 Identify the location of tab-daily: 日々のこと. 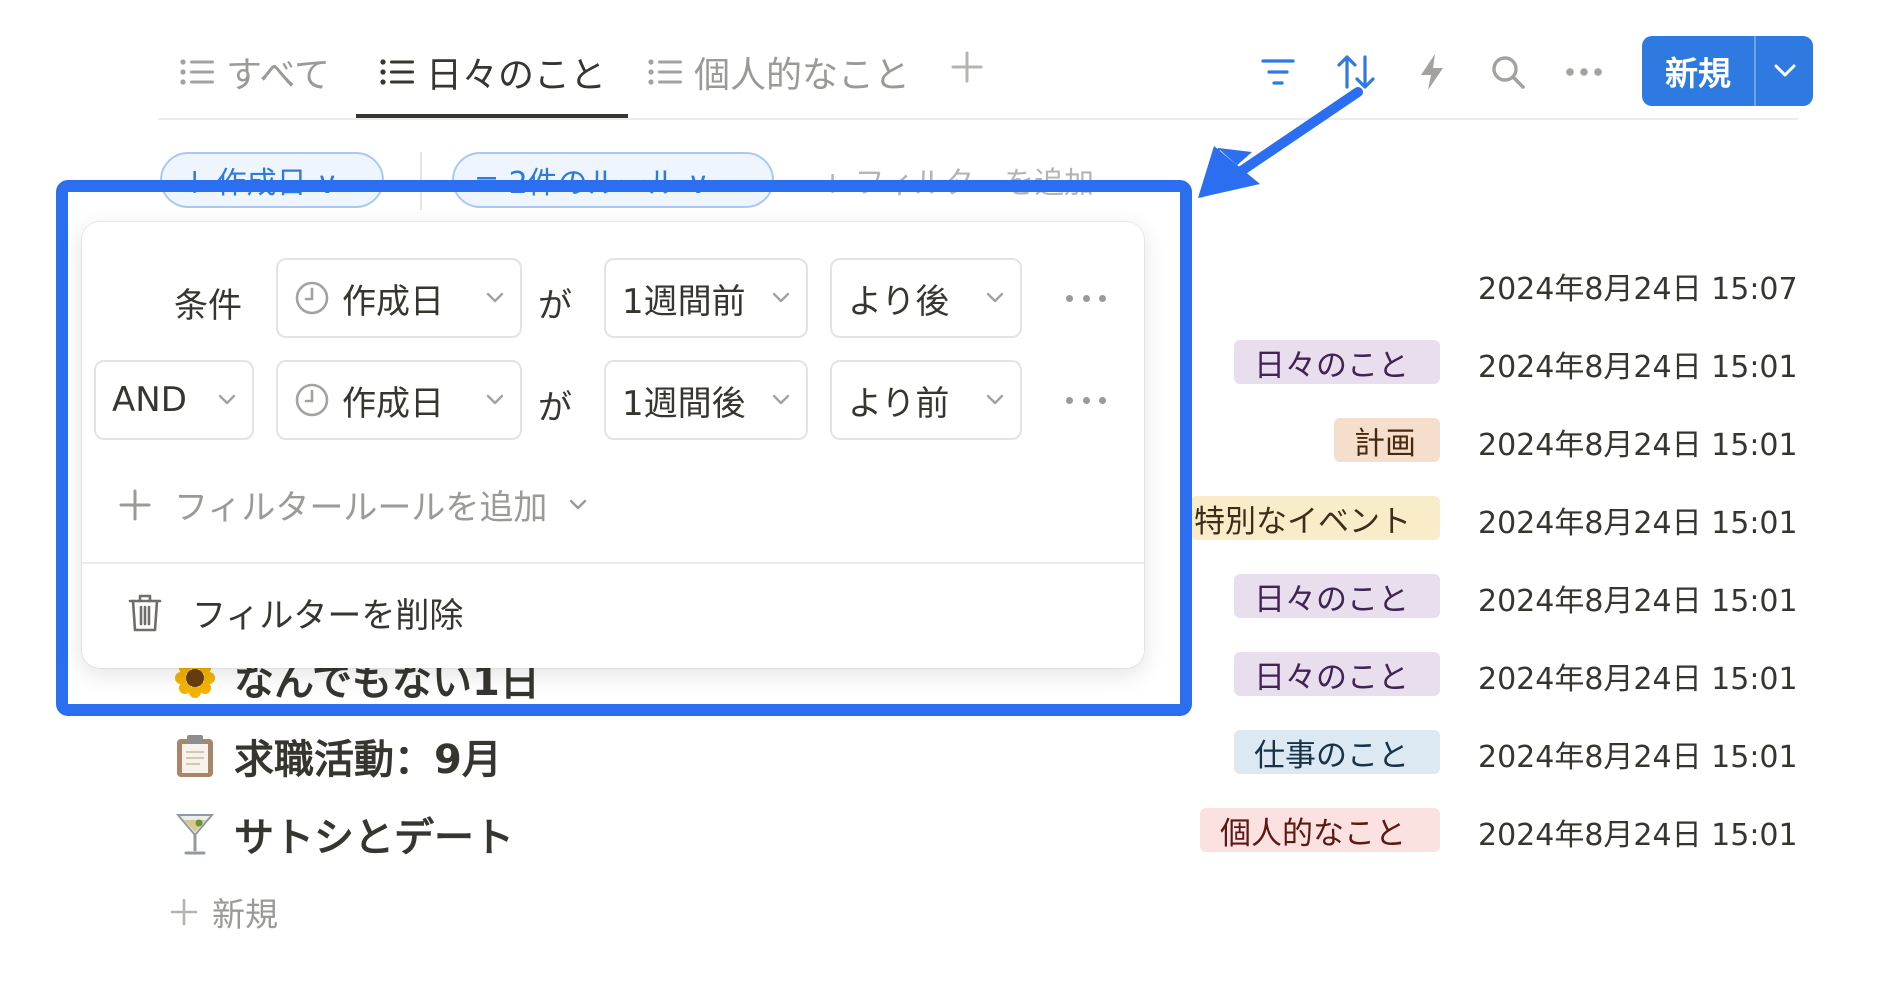
(493, 73).